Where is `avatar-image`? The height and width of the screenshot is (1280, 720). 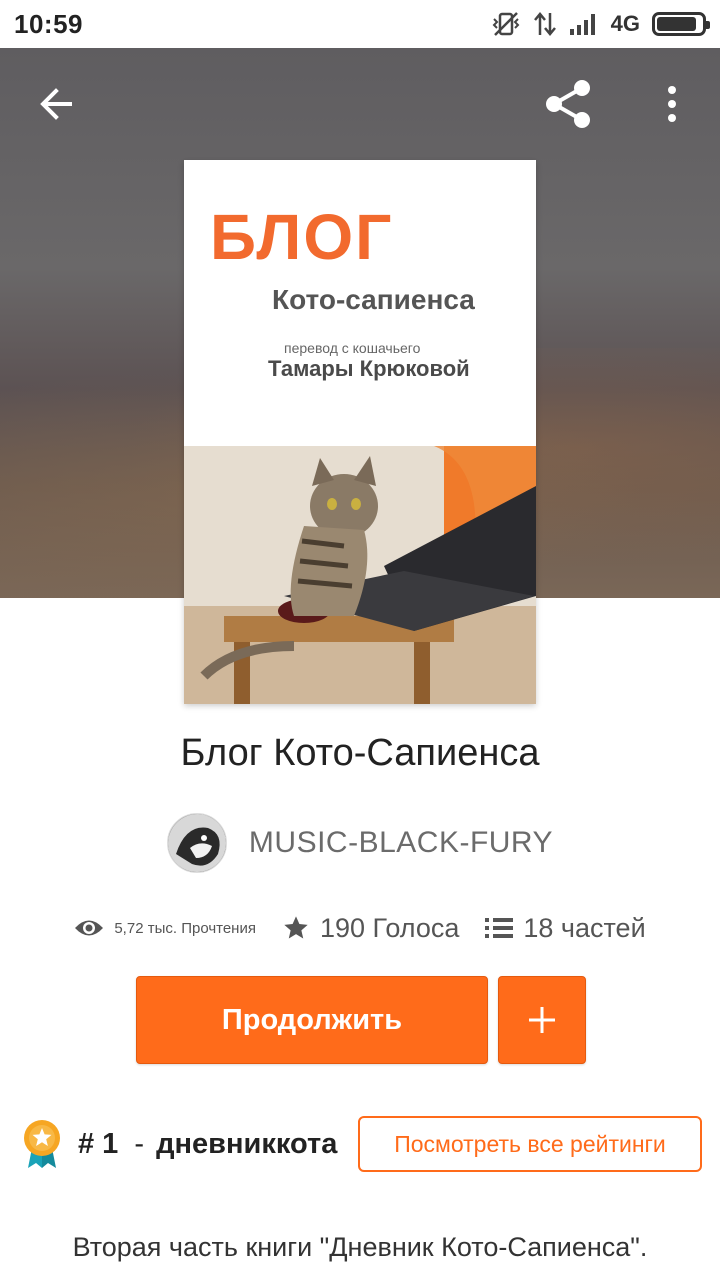 avatar-image is located at coordinates (196, 843).